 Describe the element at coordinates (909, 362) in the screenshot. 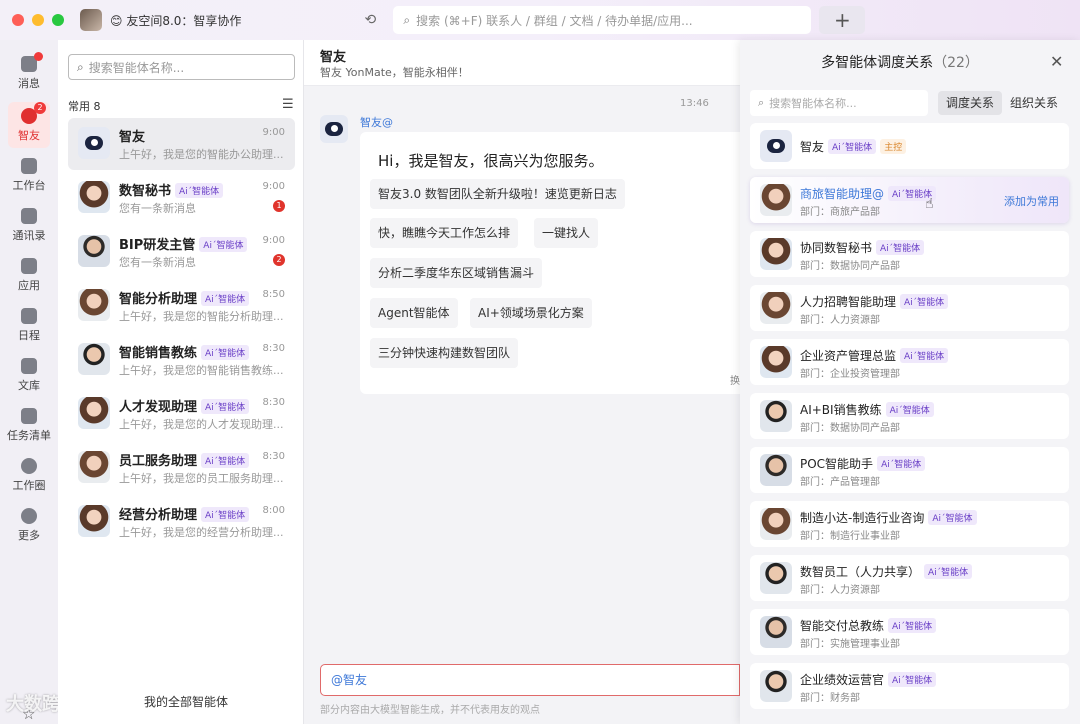

I see `agent-card: 企业资产管理总监 Aiˊ智能体 部门：企业投资管理部` at that location.